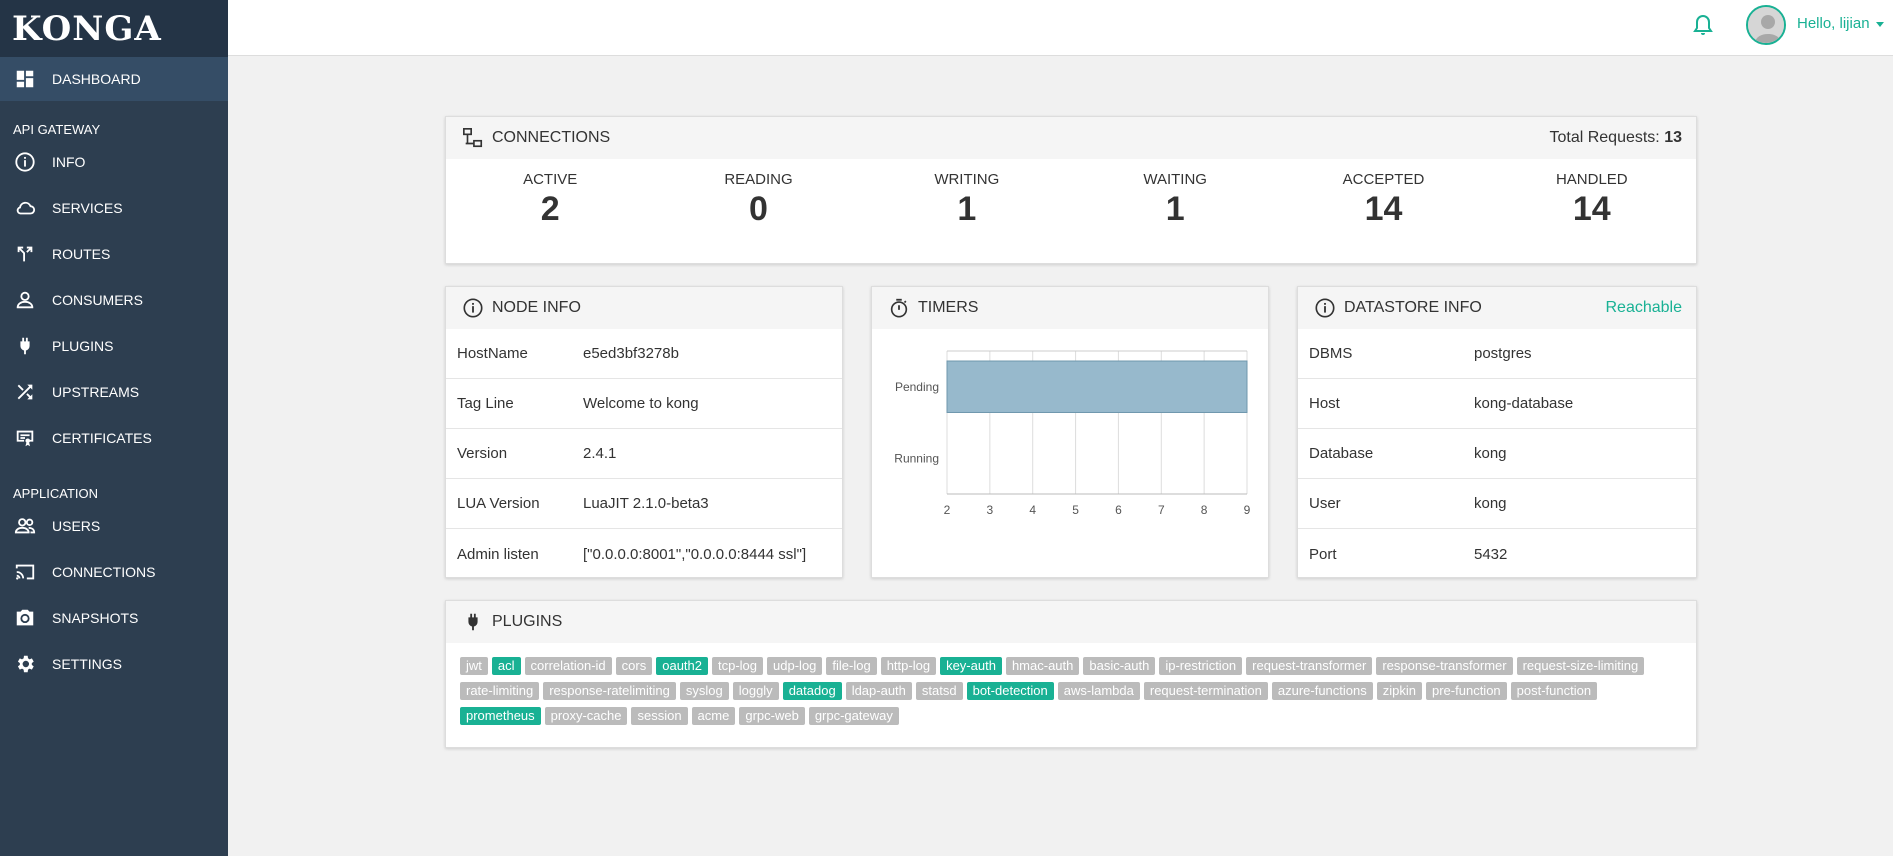 This screenshot has height=856, width=1893. What do you see at coordinates (1071, 138) in the screenshot?
I see `connections-header: CONNECTIONS Total Requests: 13` at bounding box center [1071, 138].